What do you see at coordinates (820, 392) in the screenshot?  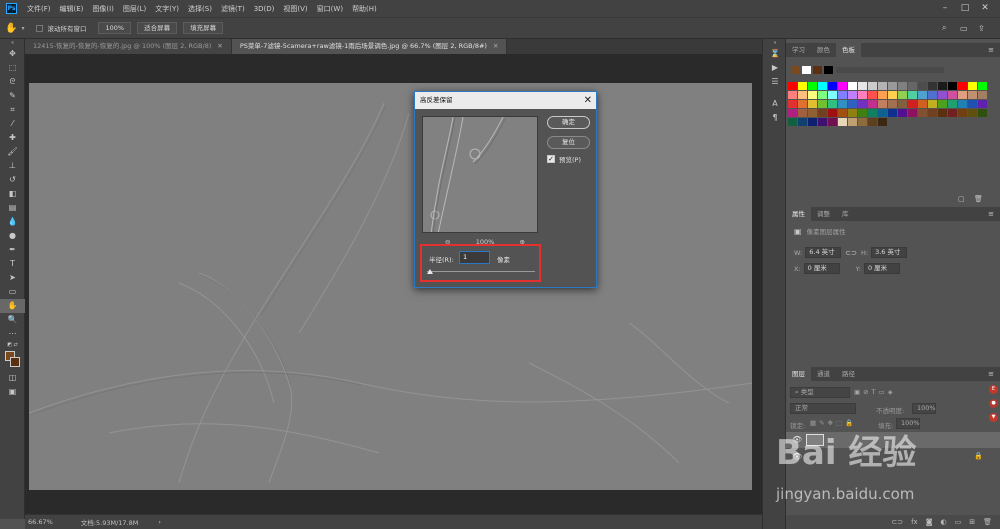 I see `layer-kind-filter: ⌕ 类型` at bounding box center [820, 392].